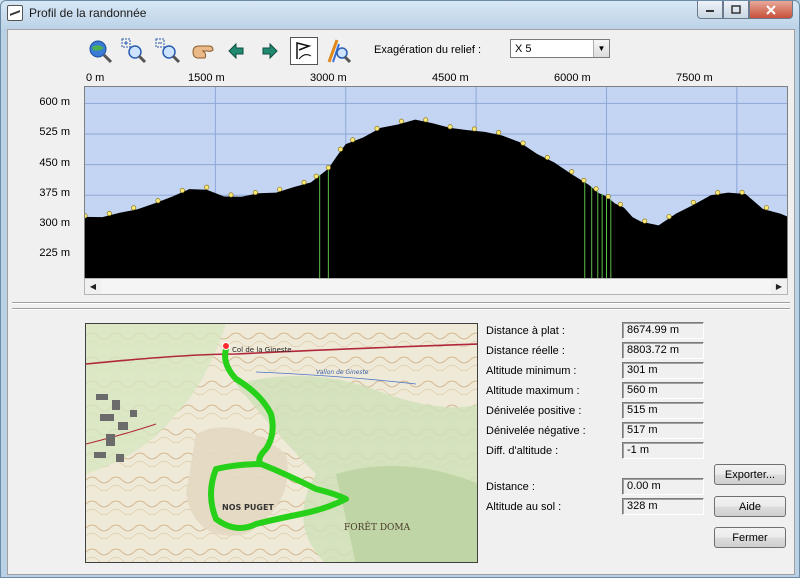  Describe the element at coordinates (328, 78) in the screenshot. I see `x-tick-label: 3000 m` at that location.